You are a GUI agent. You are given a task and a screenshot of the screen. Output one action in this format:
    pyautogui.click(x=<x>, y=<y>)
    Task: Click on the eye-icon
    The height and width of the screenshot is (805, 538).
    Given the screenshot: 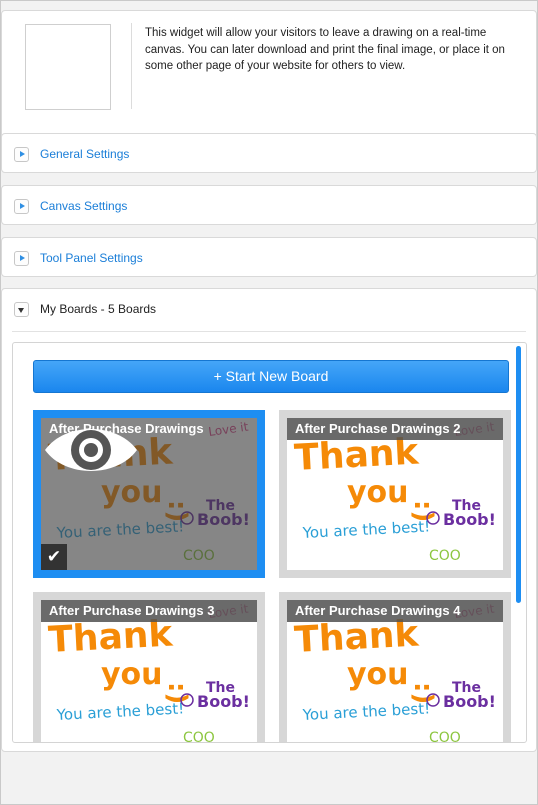 What is the action you would take?
    pyautogui.click(x=91, y=450)
    